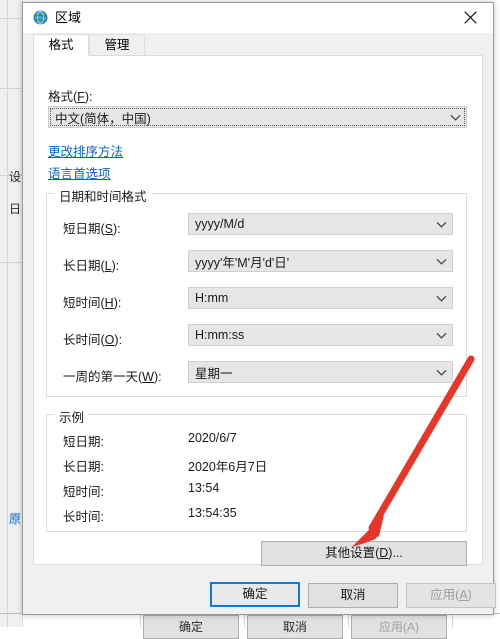  I want to click on globe-icon, so click(41, 18).